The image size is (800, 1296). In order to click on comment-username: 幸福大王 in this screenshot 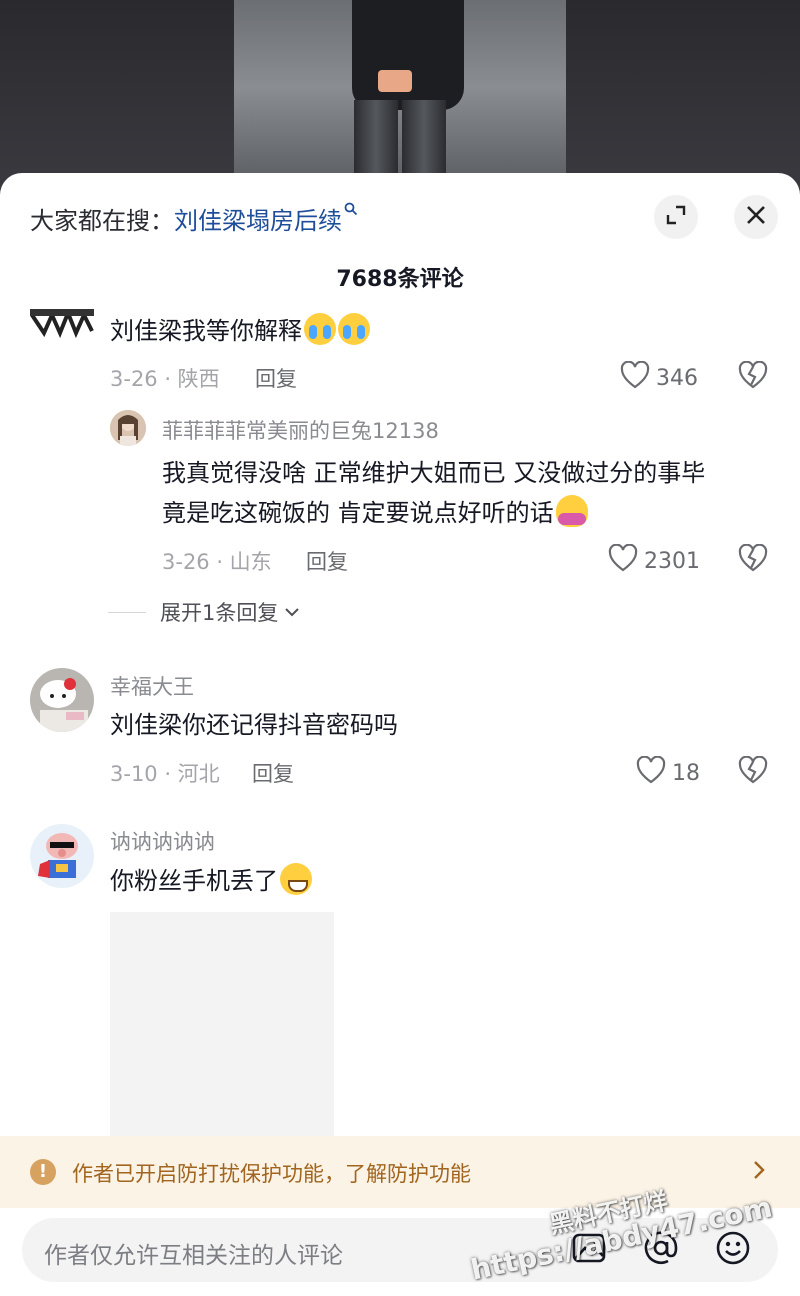, I will do `click(152, 686)`.